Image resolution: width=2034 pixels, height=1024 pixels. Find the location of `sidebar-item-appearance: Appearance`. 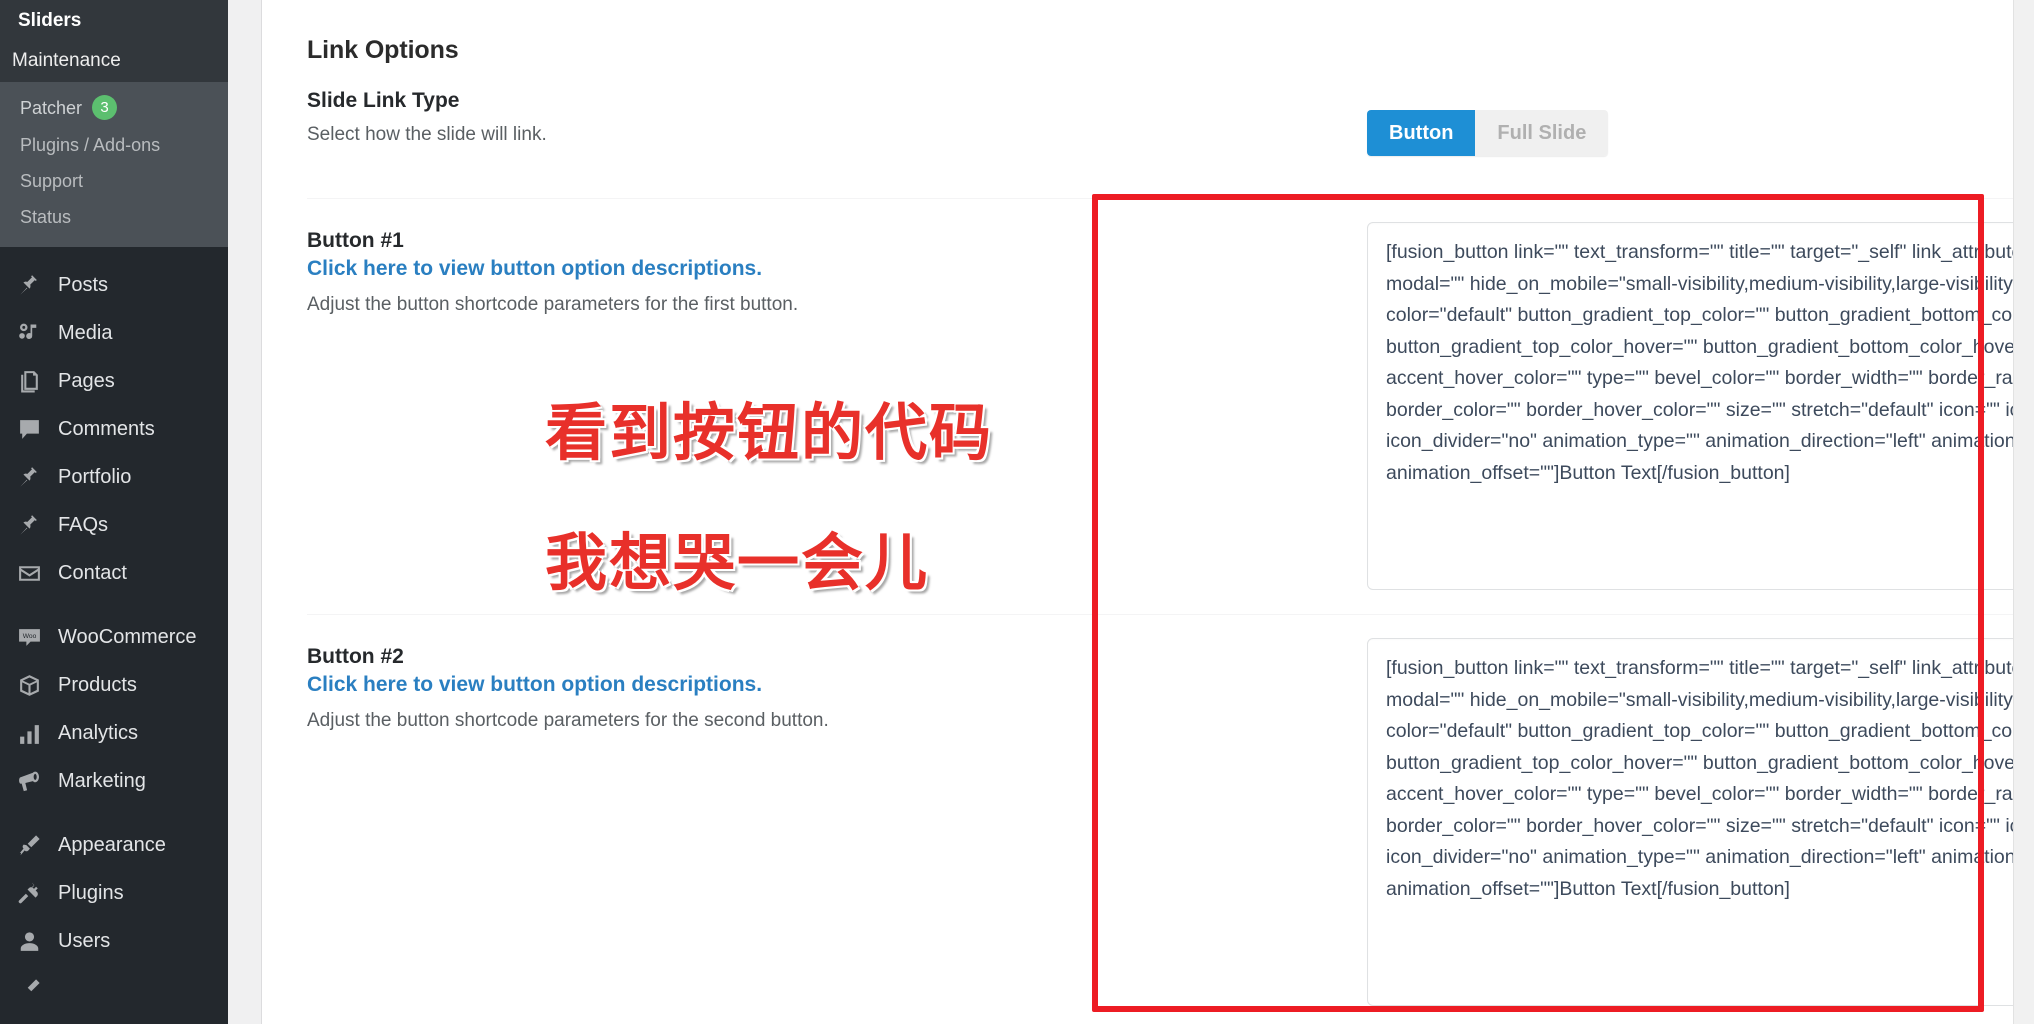

sidebar-item-appearance: Appearance is located at coordinates (114, 845).